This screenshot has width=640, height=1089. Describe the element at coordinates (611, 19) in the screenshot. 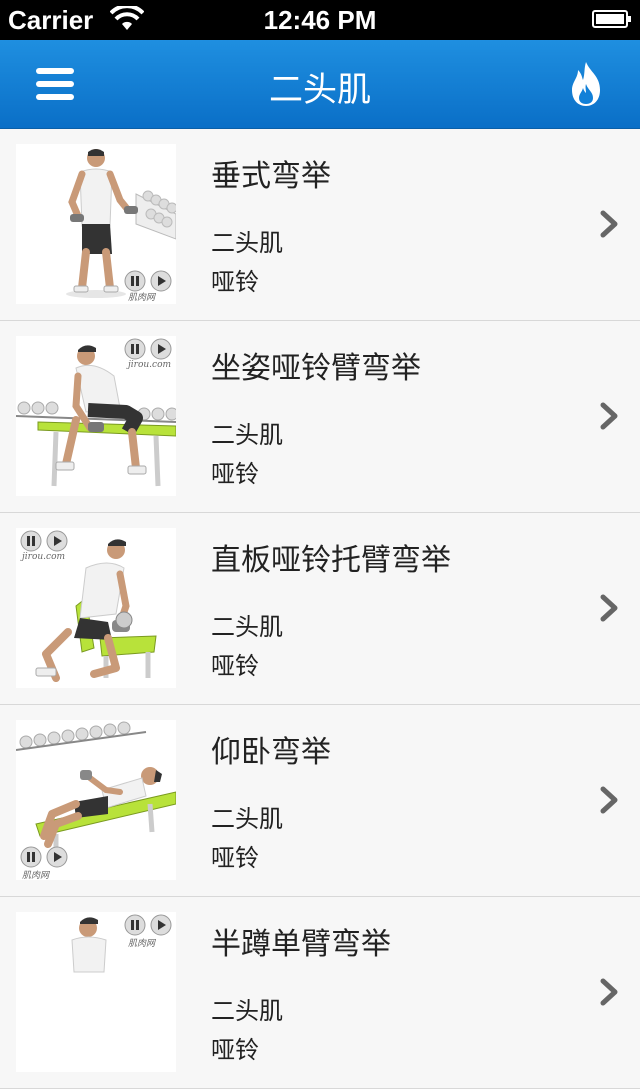

I see `battery-icon` at that location.